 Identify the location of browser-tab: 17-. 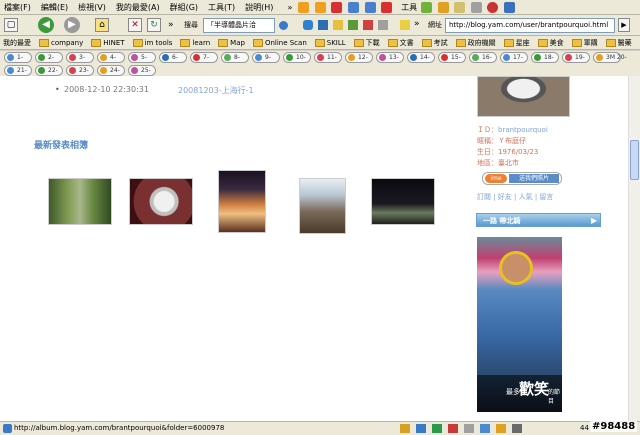
(514, 57).